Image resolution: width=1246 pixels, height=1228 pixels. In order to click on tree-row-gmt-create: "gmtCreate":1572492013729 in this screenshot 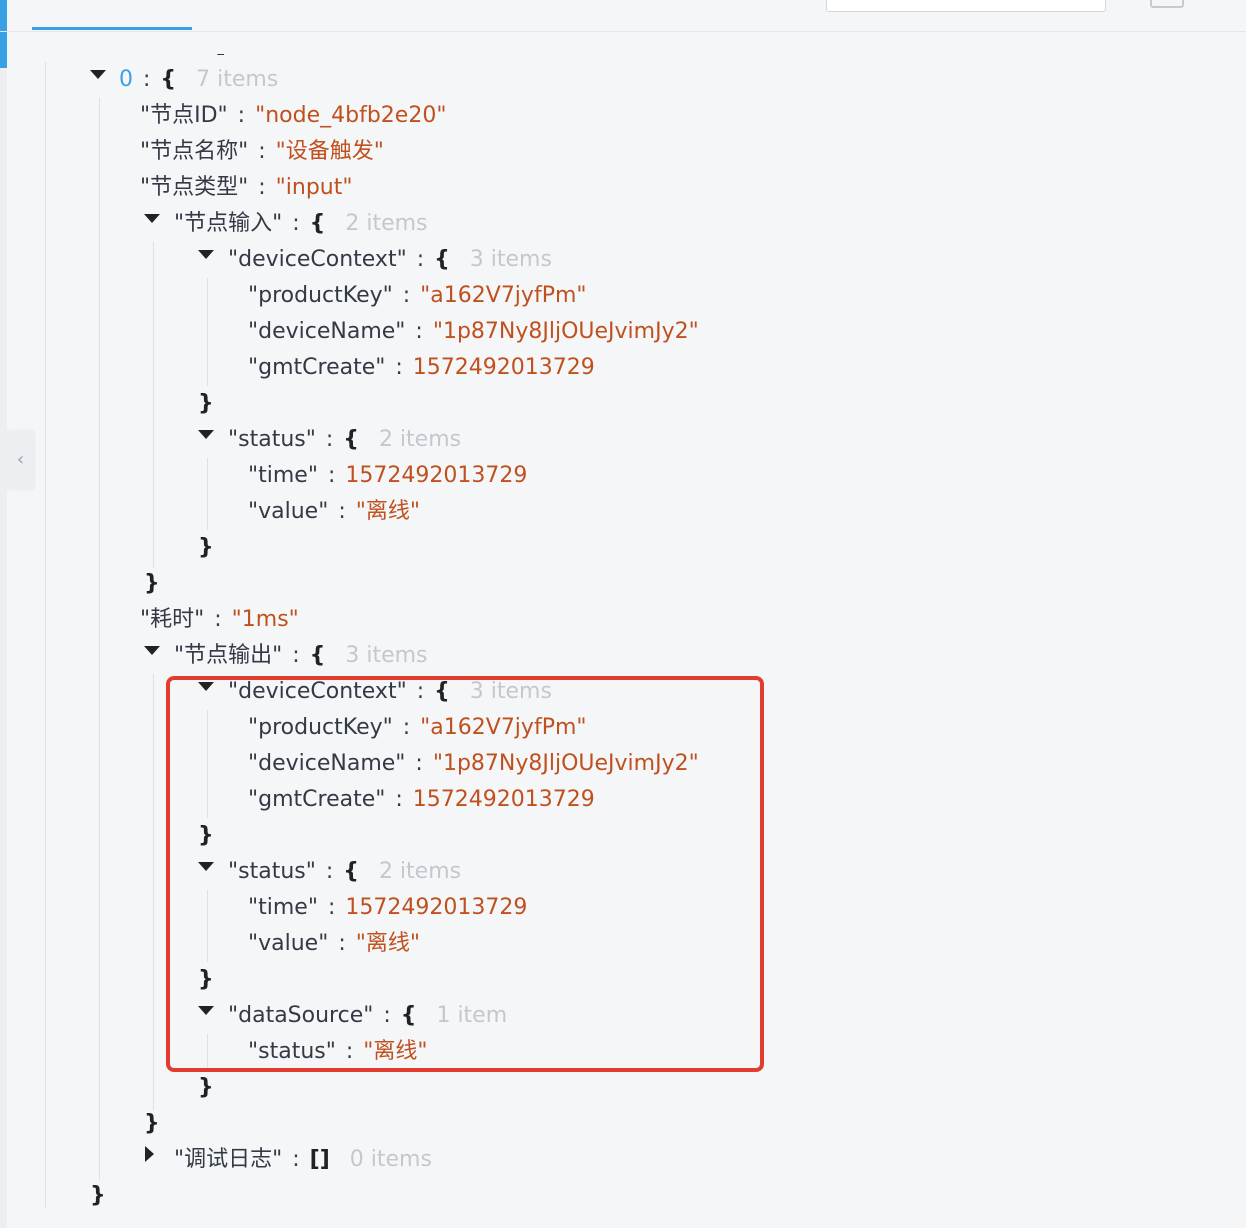, I will do `click(421, 368)`.